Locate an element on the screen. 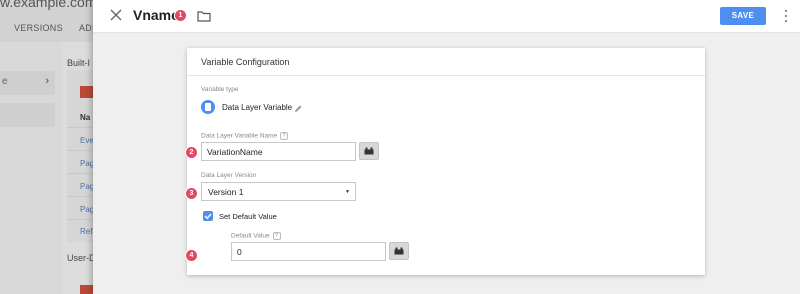 Image resolution: width=800 pixels, height=294 pixels. variable-name-title: Vname is located at coordinates (156, 15).